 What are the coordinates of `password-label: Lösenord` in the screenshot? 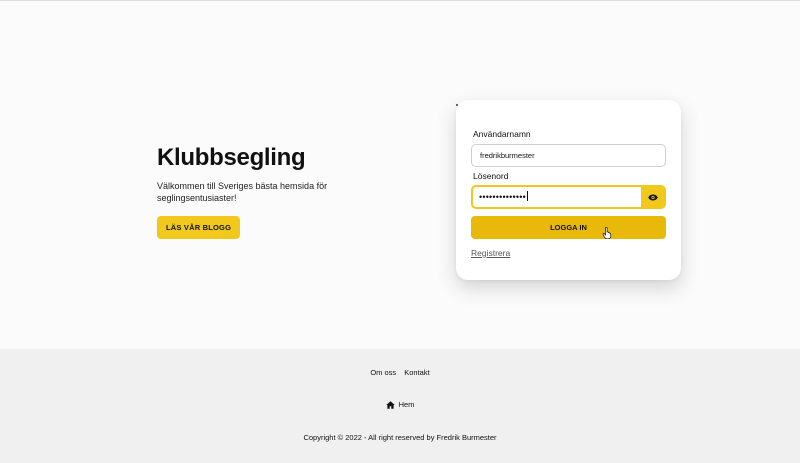 It's located at (491, 176).